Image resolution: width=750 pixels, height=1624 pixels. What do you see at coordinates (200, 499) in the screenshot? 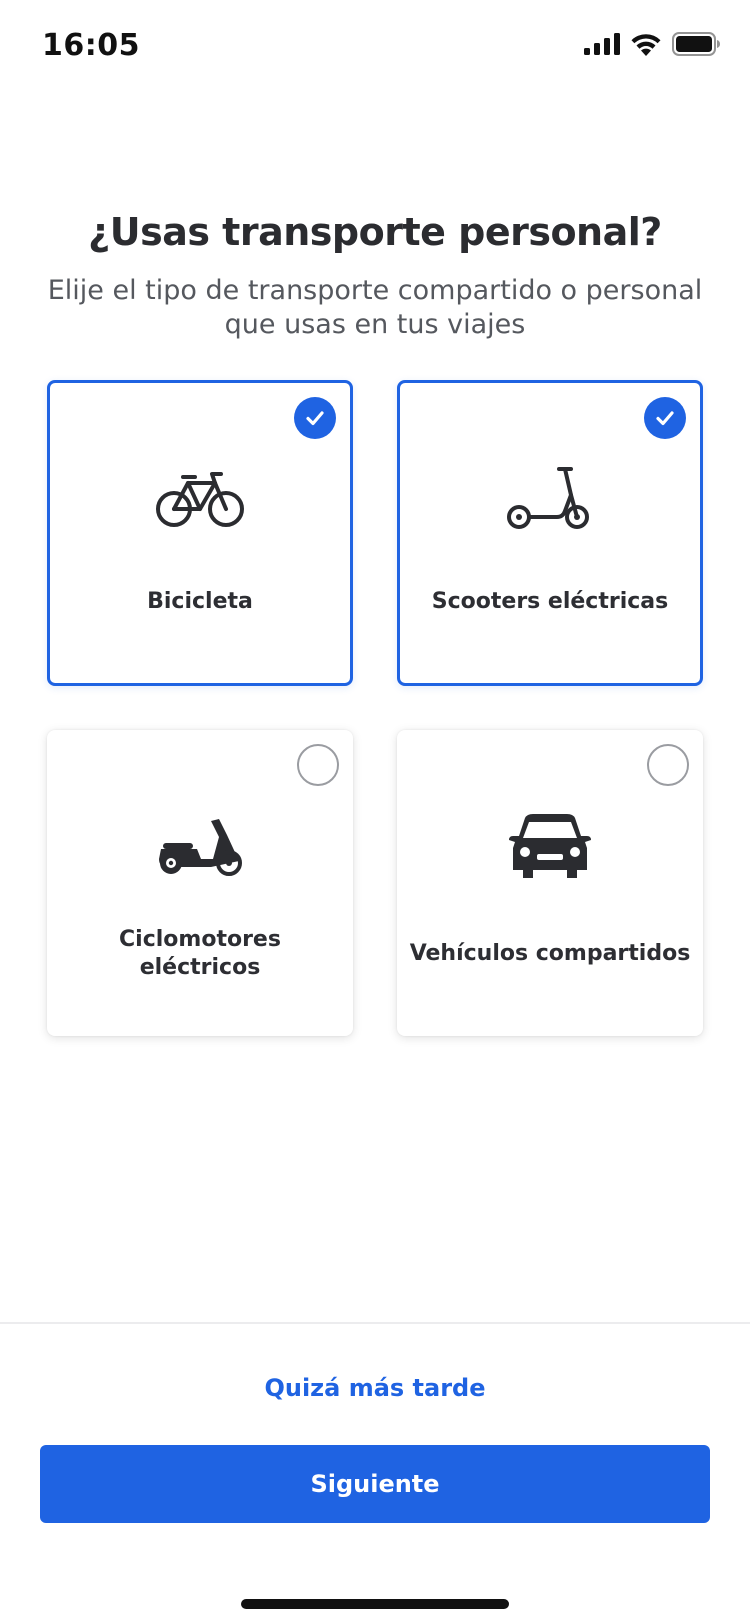
I see `bicycle-icon` at bounding box center [200, 499].